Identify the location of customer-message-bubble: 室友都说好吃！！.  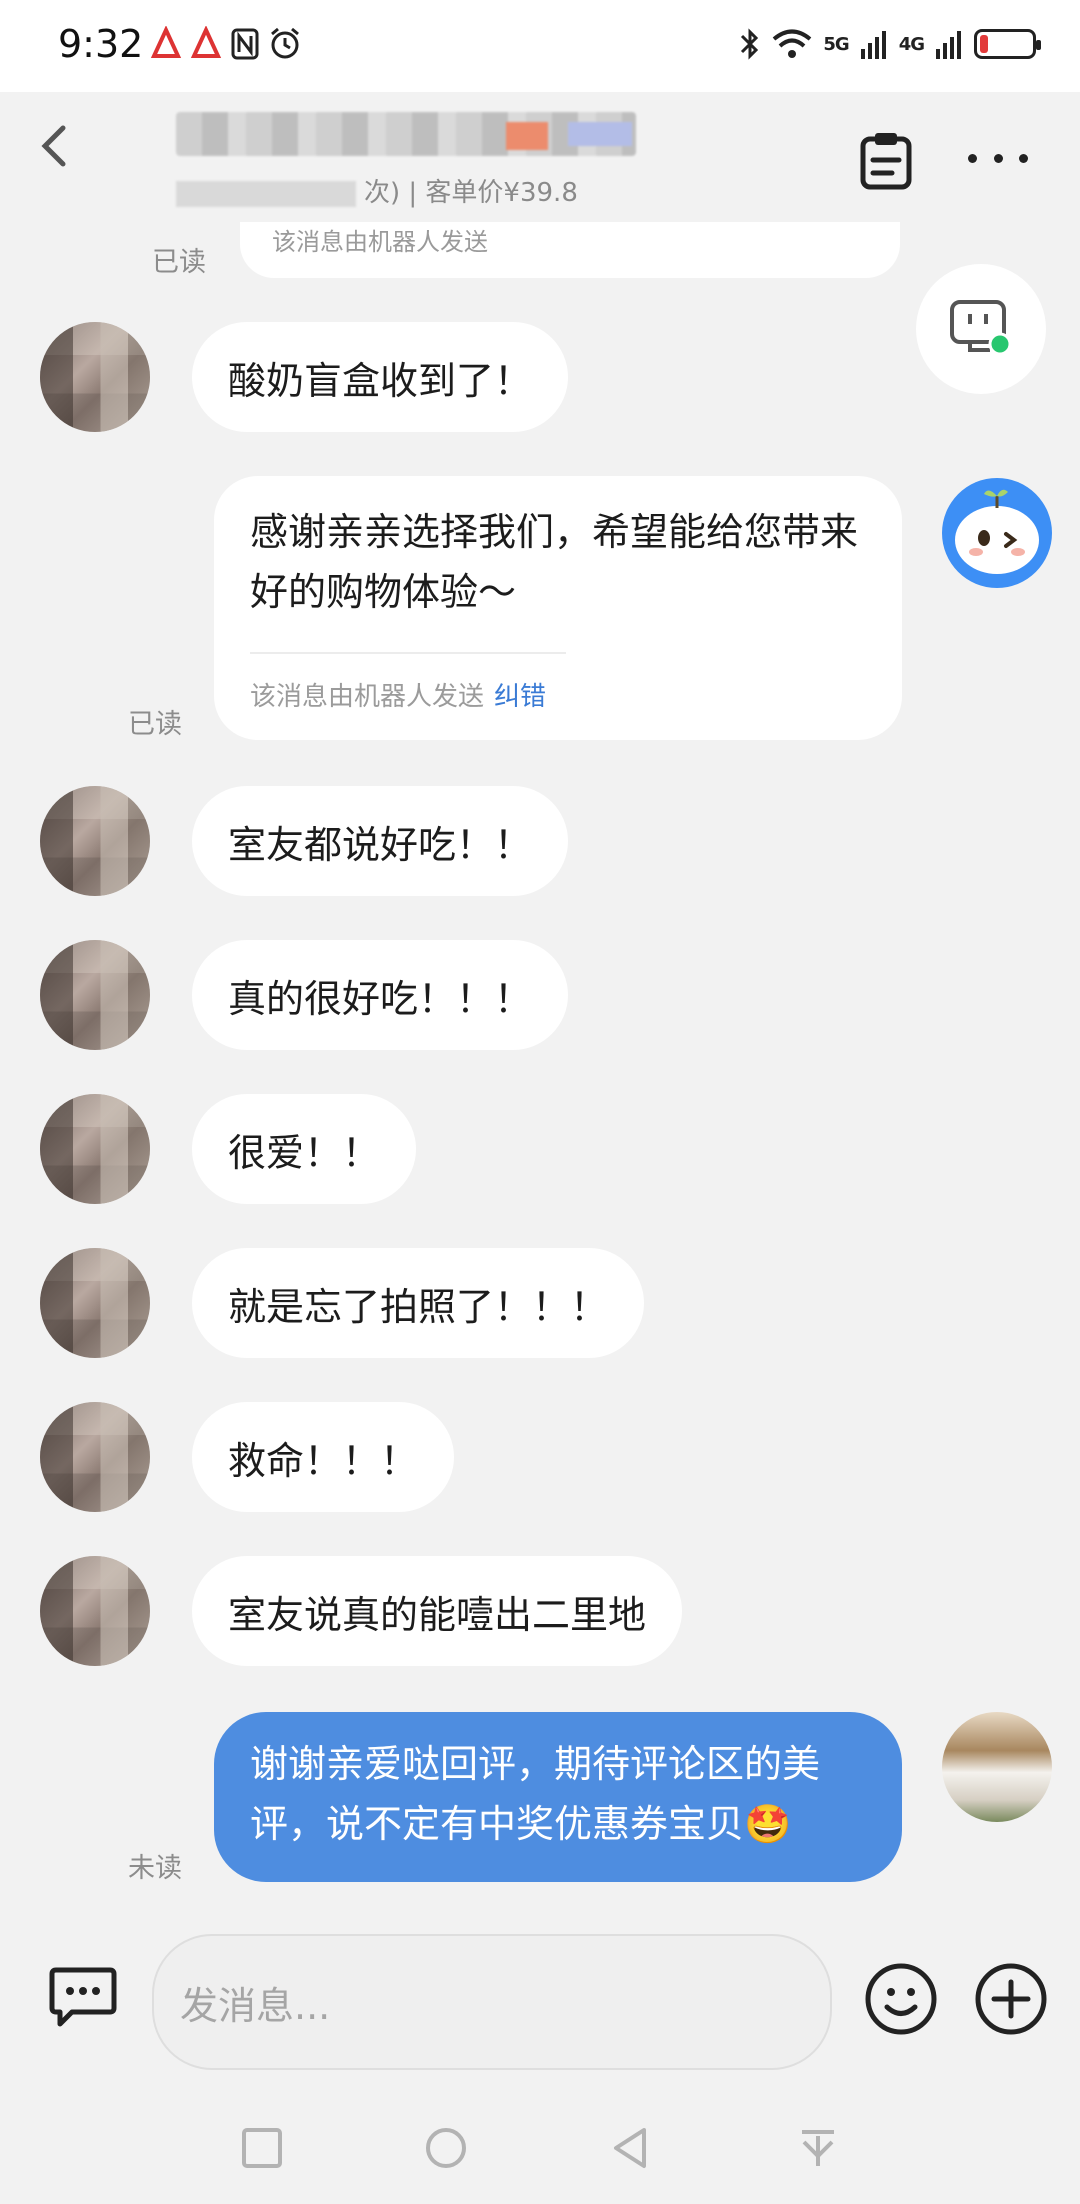
(380, 841).